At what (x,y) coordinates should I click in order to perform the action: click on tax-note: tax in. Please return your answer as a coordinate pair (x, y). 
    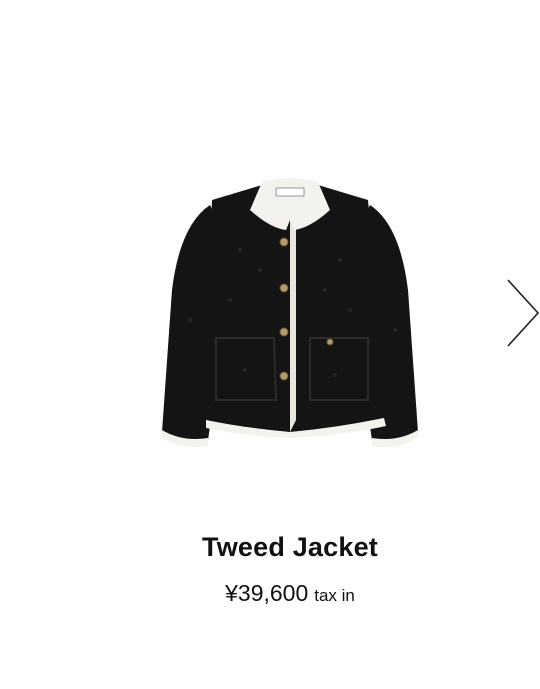
    Looking at the image, I should click on (334, 595).